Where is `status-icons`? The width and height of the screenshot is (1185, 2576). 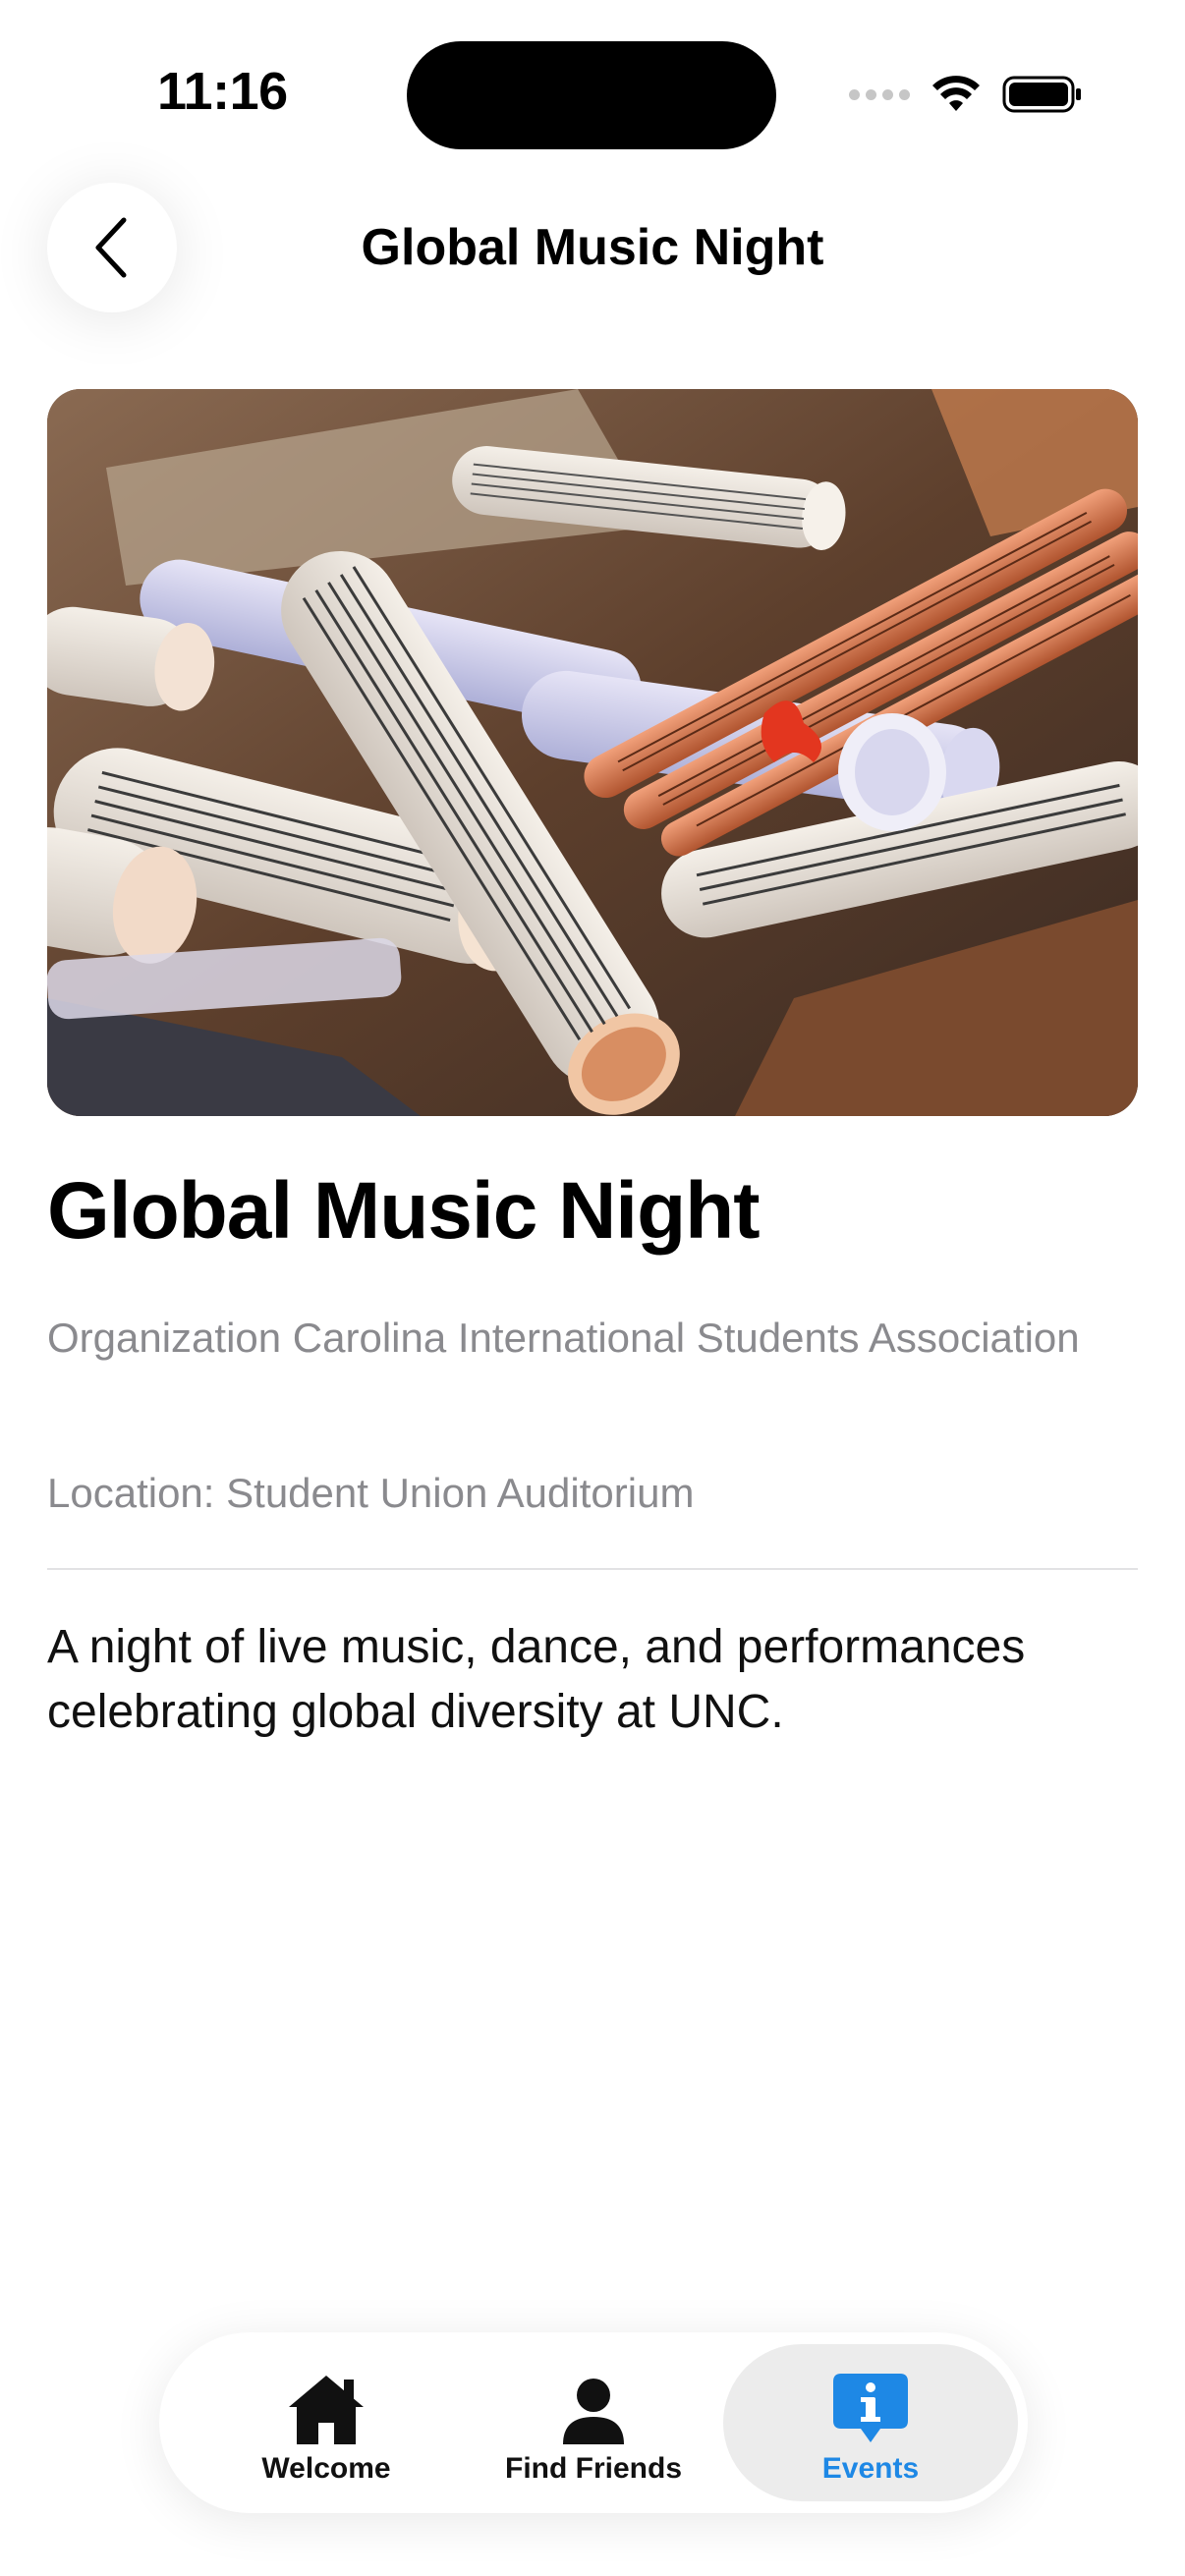
status-icons is located at coordinates (966, 94).